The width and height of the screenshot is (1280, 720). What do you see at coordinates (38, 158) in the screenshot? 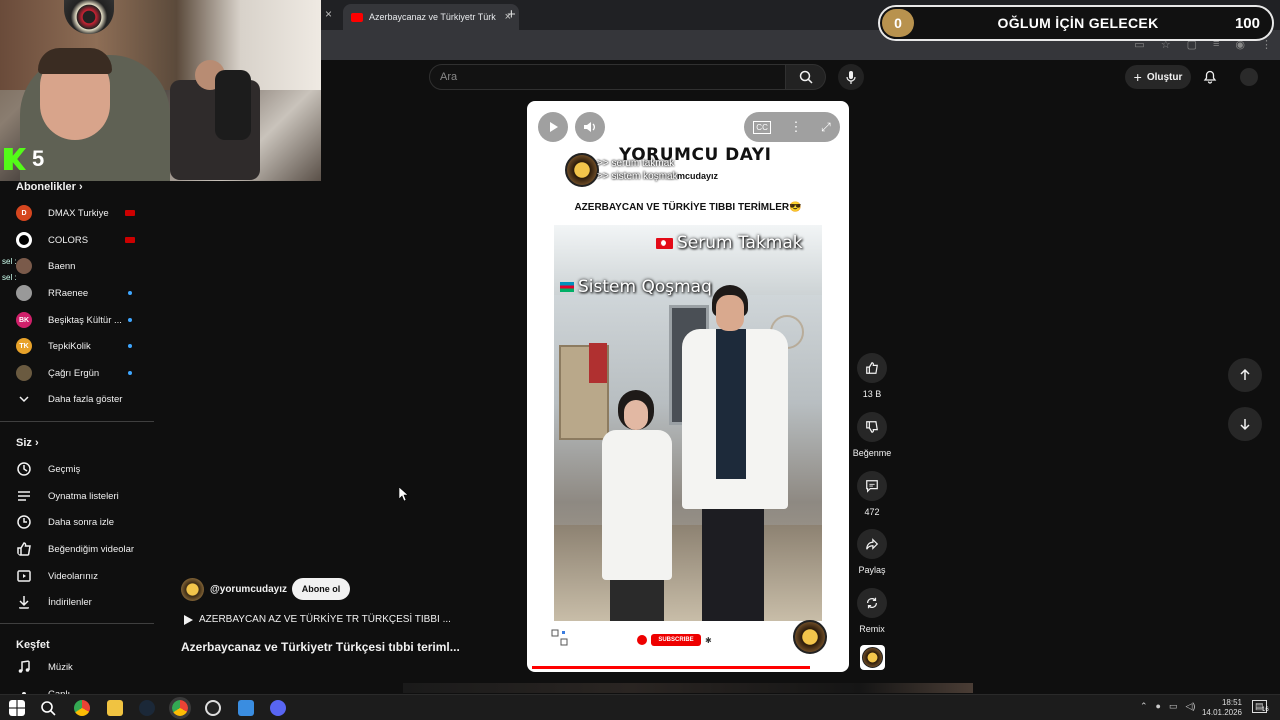
I see `kick-viewer-count: 5` at bounding box center [38, 158].